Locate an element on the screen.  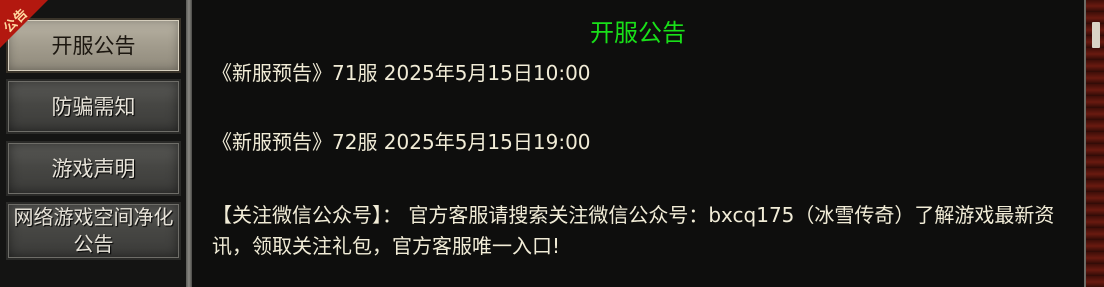
announcement-line: 《新服预告》71服 2025年5月15日10:00 is located at coordinates (401, 73).